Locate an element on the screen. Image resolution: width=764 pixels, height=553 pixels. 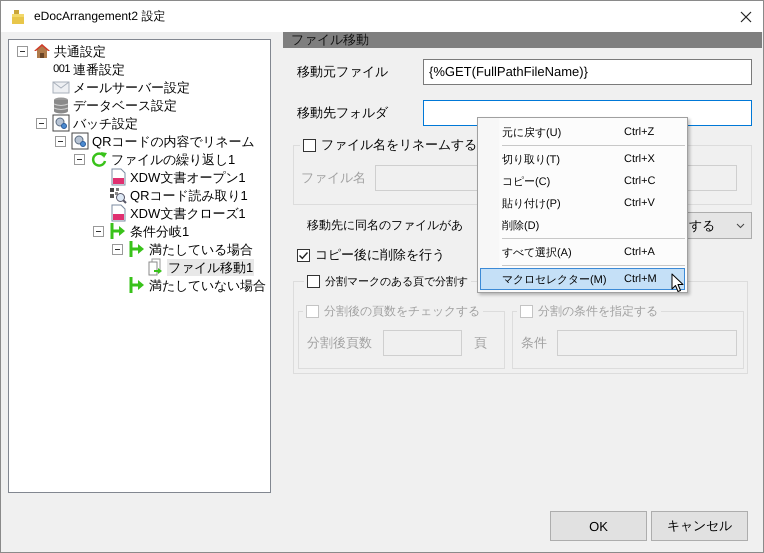
field-label: 移動先に同名のファイルがあ is located at coordinates (385, 225).